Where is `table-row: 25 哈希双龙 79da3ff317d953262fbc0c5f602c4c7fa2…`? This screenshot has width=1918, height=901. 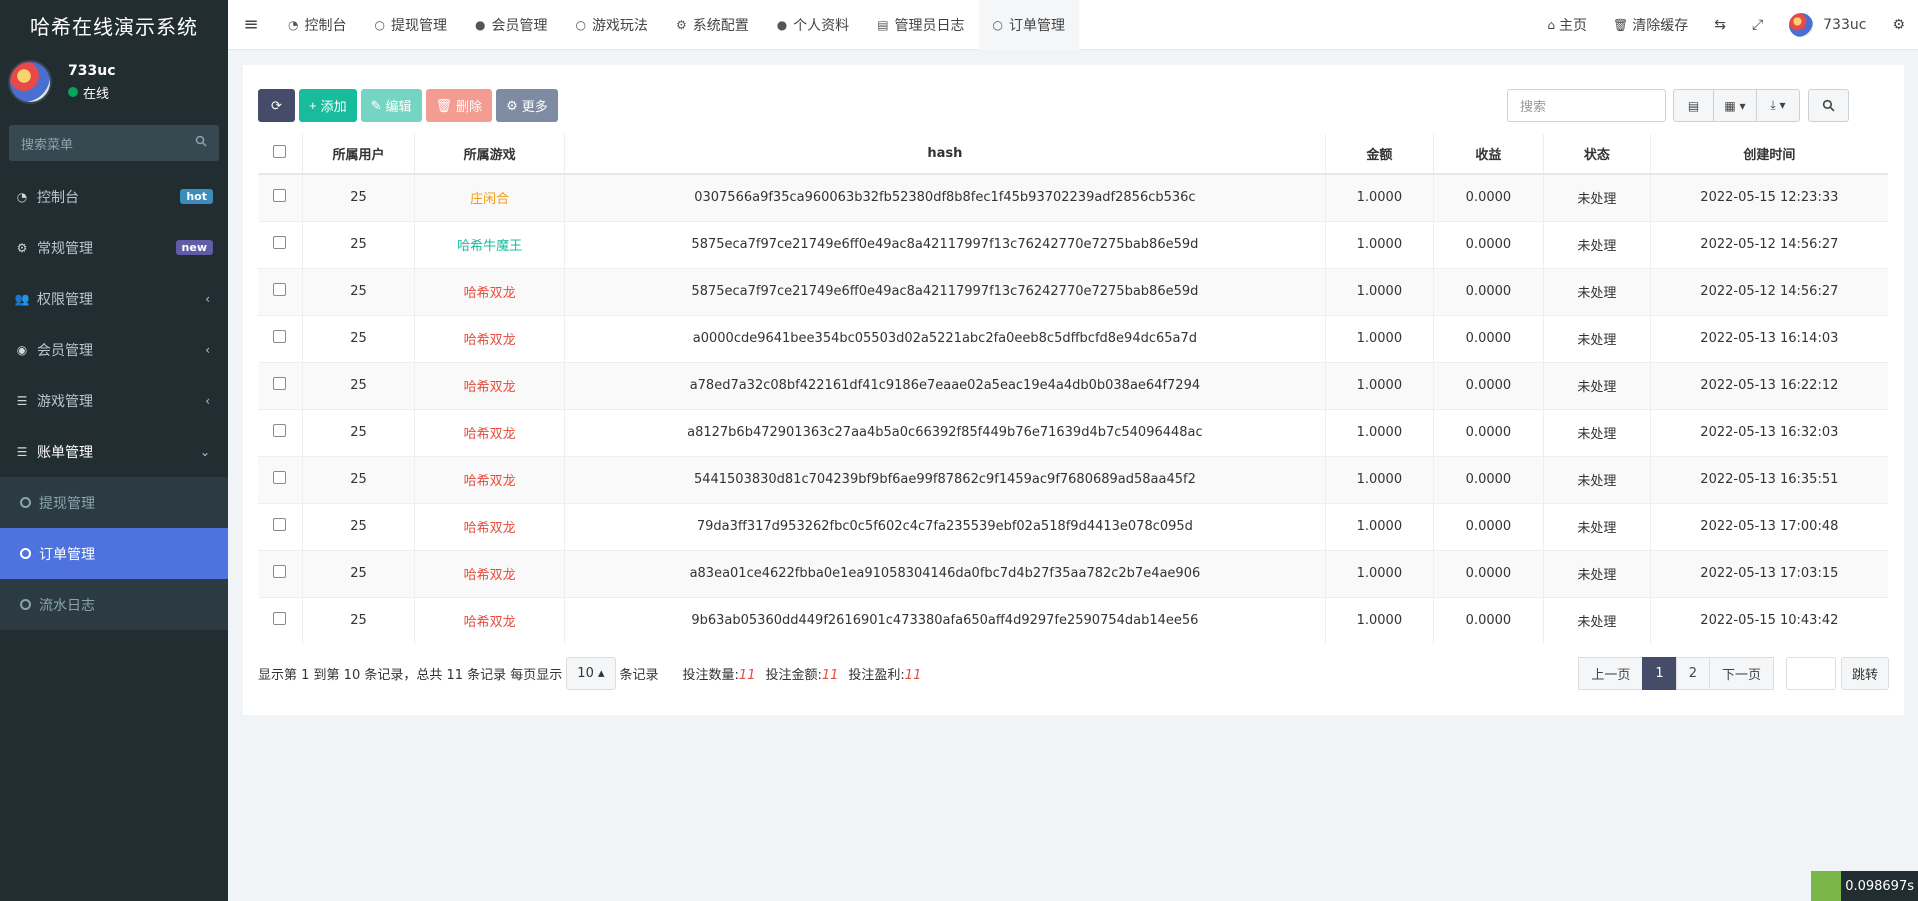
table-row: 25 哈希双龙 79da3ff317d953262fbc0c5f602c4c7fa2… is located at coordinates (1073, 526).